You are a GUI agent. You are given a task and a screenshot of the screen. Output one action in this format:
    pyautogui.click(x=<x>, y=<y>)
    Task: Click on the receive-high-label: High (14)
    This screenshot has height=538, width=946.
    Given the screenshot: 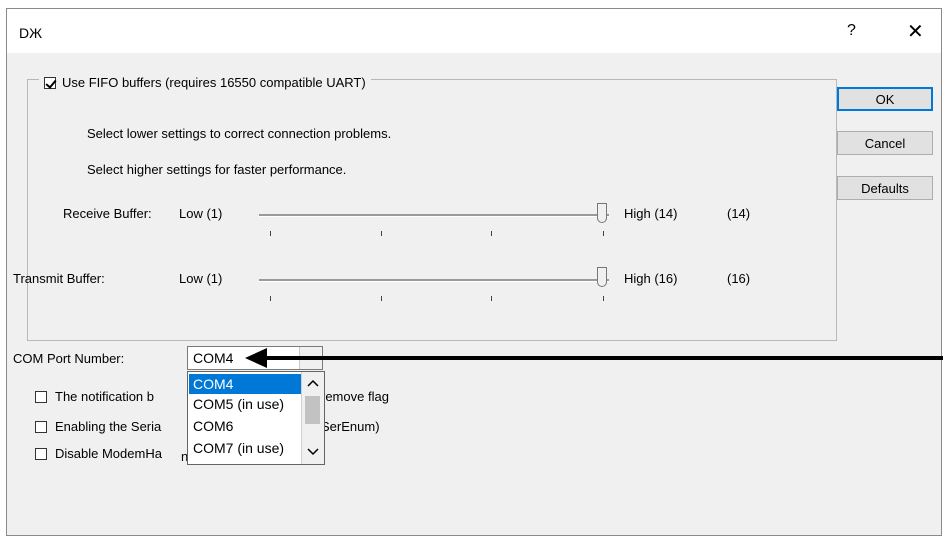 What is the action you would take?
    pyautogui.click(x=651, y=213)
    